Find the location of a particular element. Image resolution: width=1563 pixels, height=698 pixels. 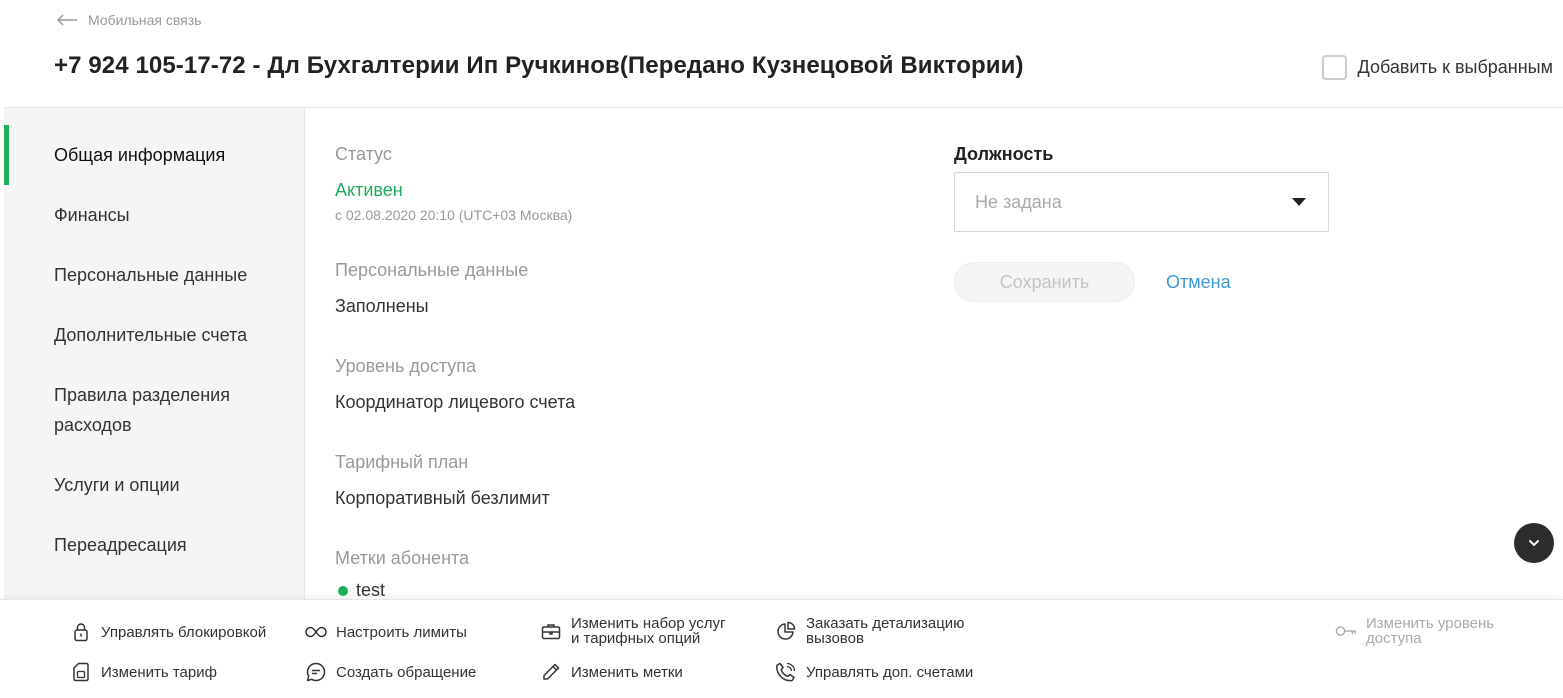

manage-block-label: Управлять блокировкой is located at coordinates (184, 632).